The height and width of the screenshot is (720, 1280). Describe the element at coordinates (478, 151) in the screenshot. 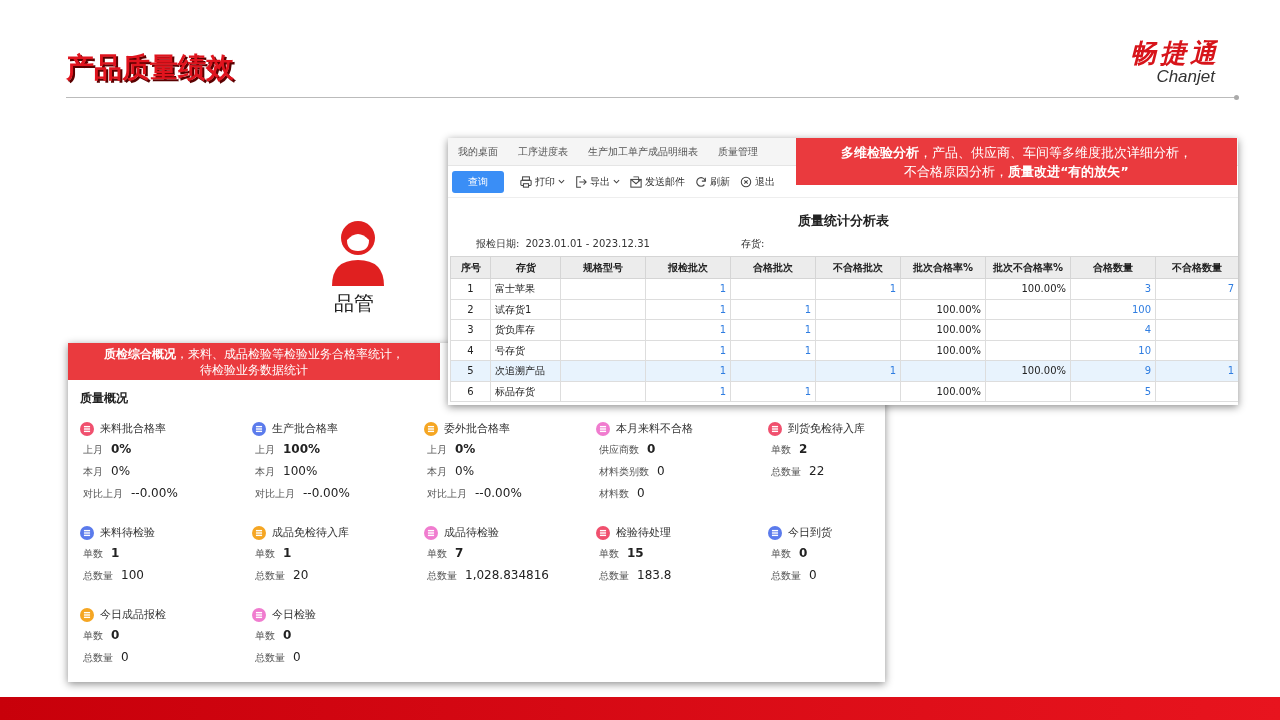

I see `tab: 我的桌面` at that location.